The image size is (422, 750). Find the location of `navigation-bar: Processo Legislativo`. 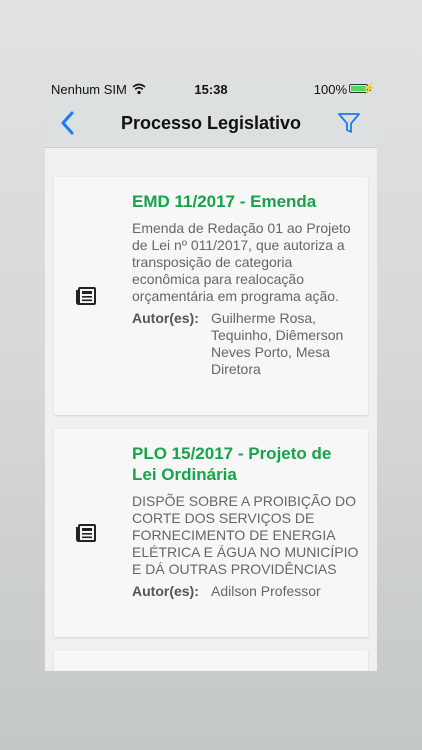

navigation-bar: Processo Legislativo is located at coordinates (211, 123).